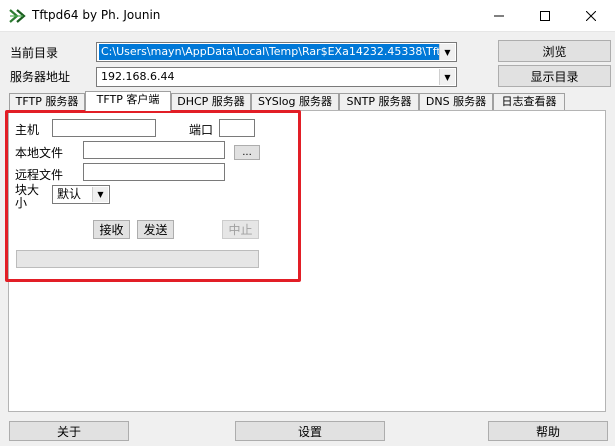 The height and width of the screenshot is (446, 615). Describe the element at coordinates (155, 229) in the screenshot. I see `send-button: 发送` at that location.